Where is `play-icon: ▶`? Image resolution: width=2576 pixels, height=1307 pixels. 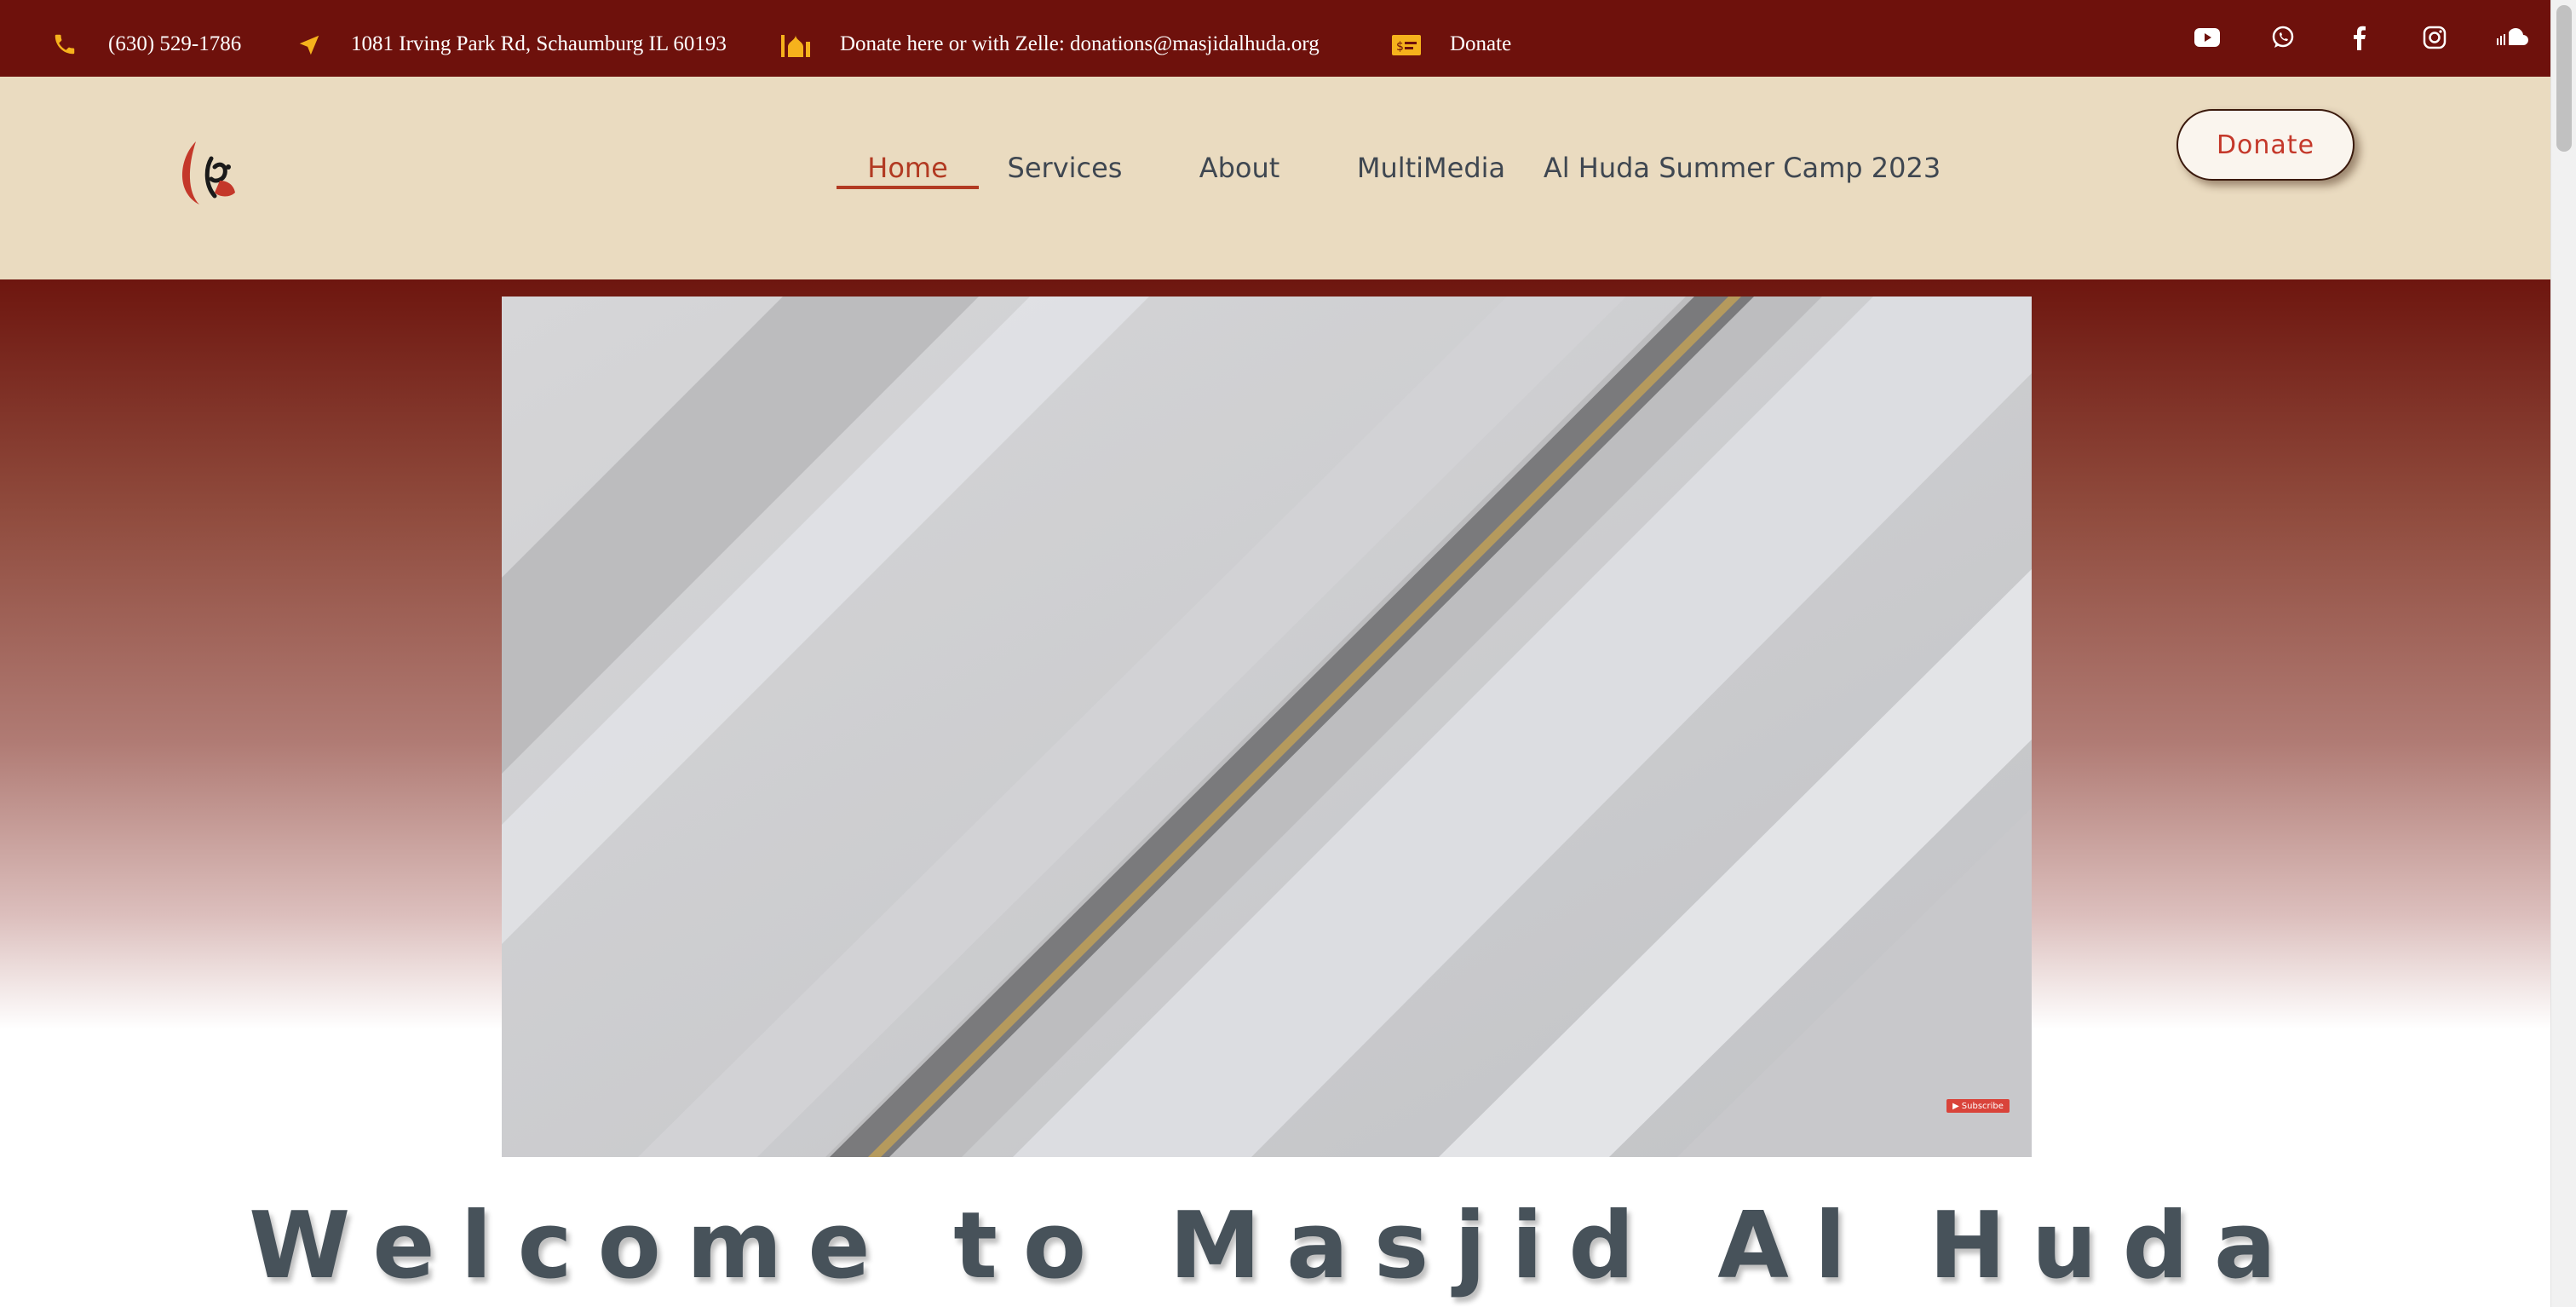
play-icon: ▶ is located at coordinates (1956, 1106).